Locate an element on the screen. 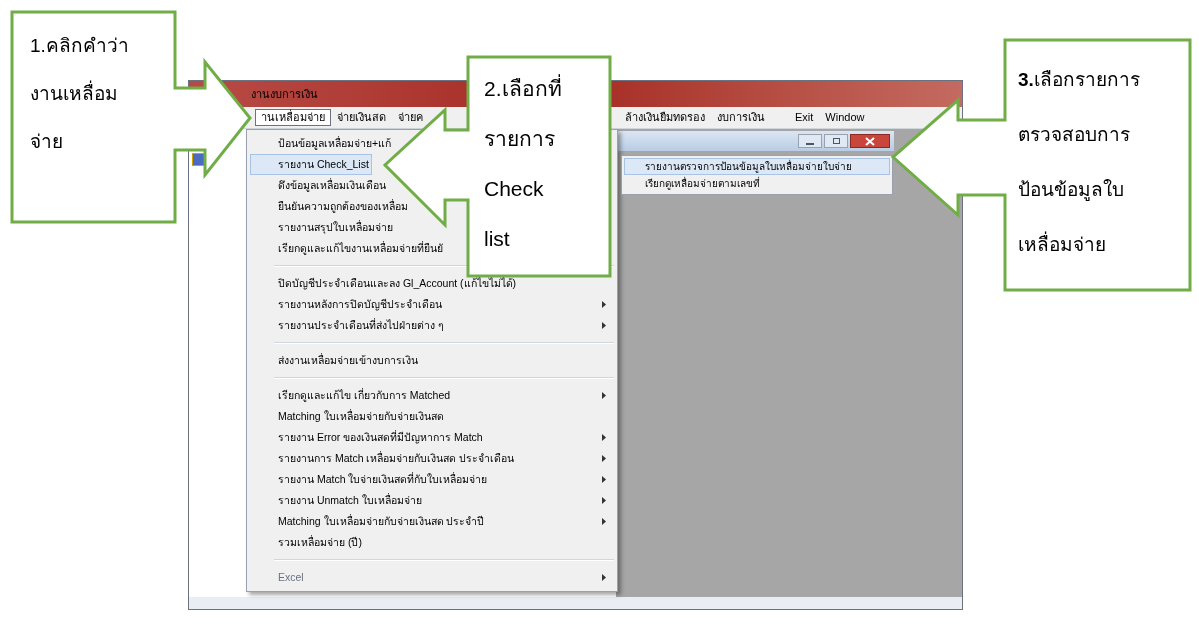 This screenshot has height=624, width=1199. menu-item: านเหลื่อมจ่าย is located at coordinates (293, 117).